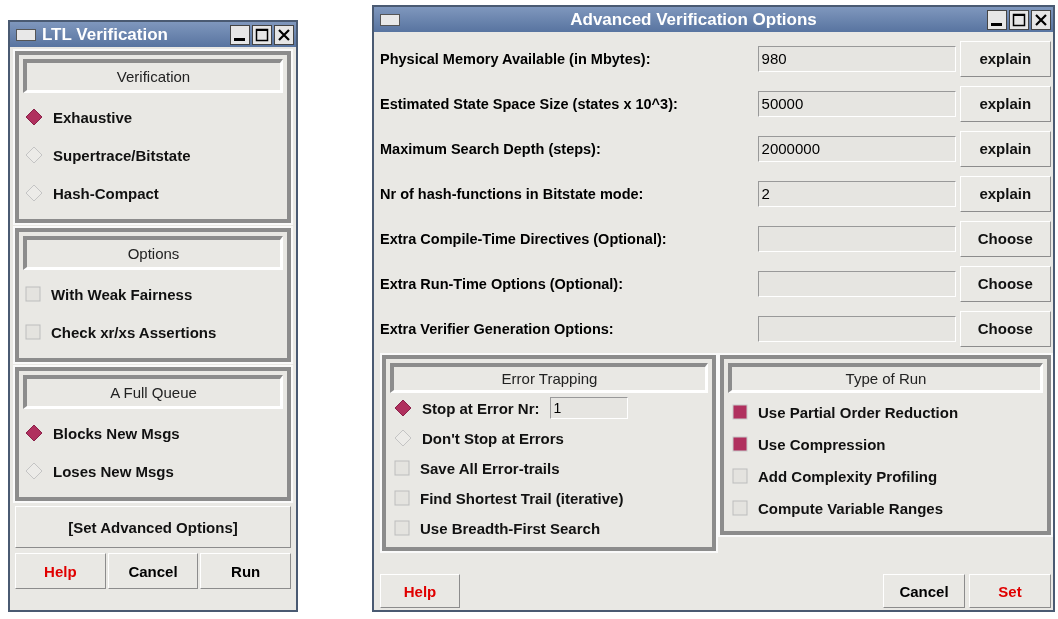  What do you see at coordinates (93, 117) in the screenshot?
I see `option-label: Exhaustive` at bounding box center [93, 117].